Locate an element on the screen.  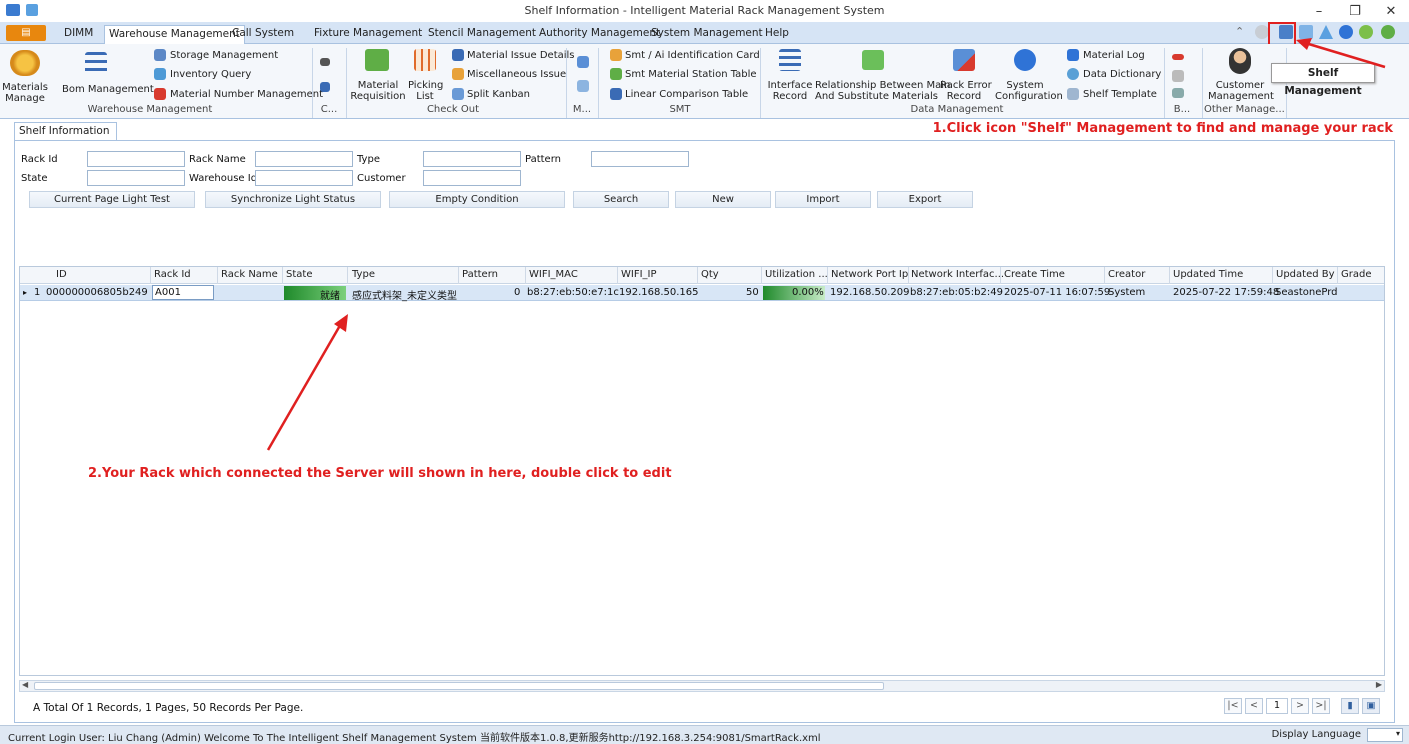
search-button: Search is located at coordinates (621, 199).